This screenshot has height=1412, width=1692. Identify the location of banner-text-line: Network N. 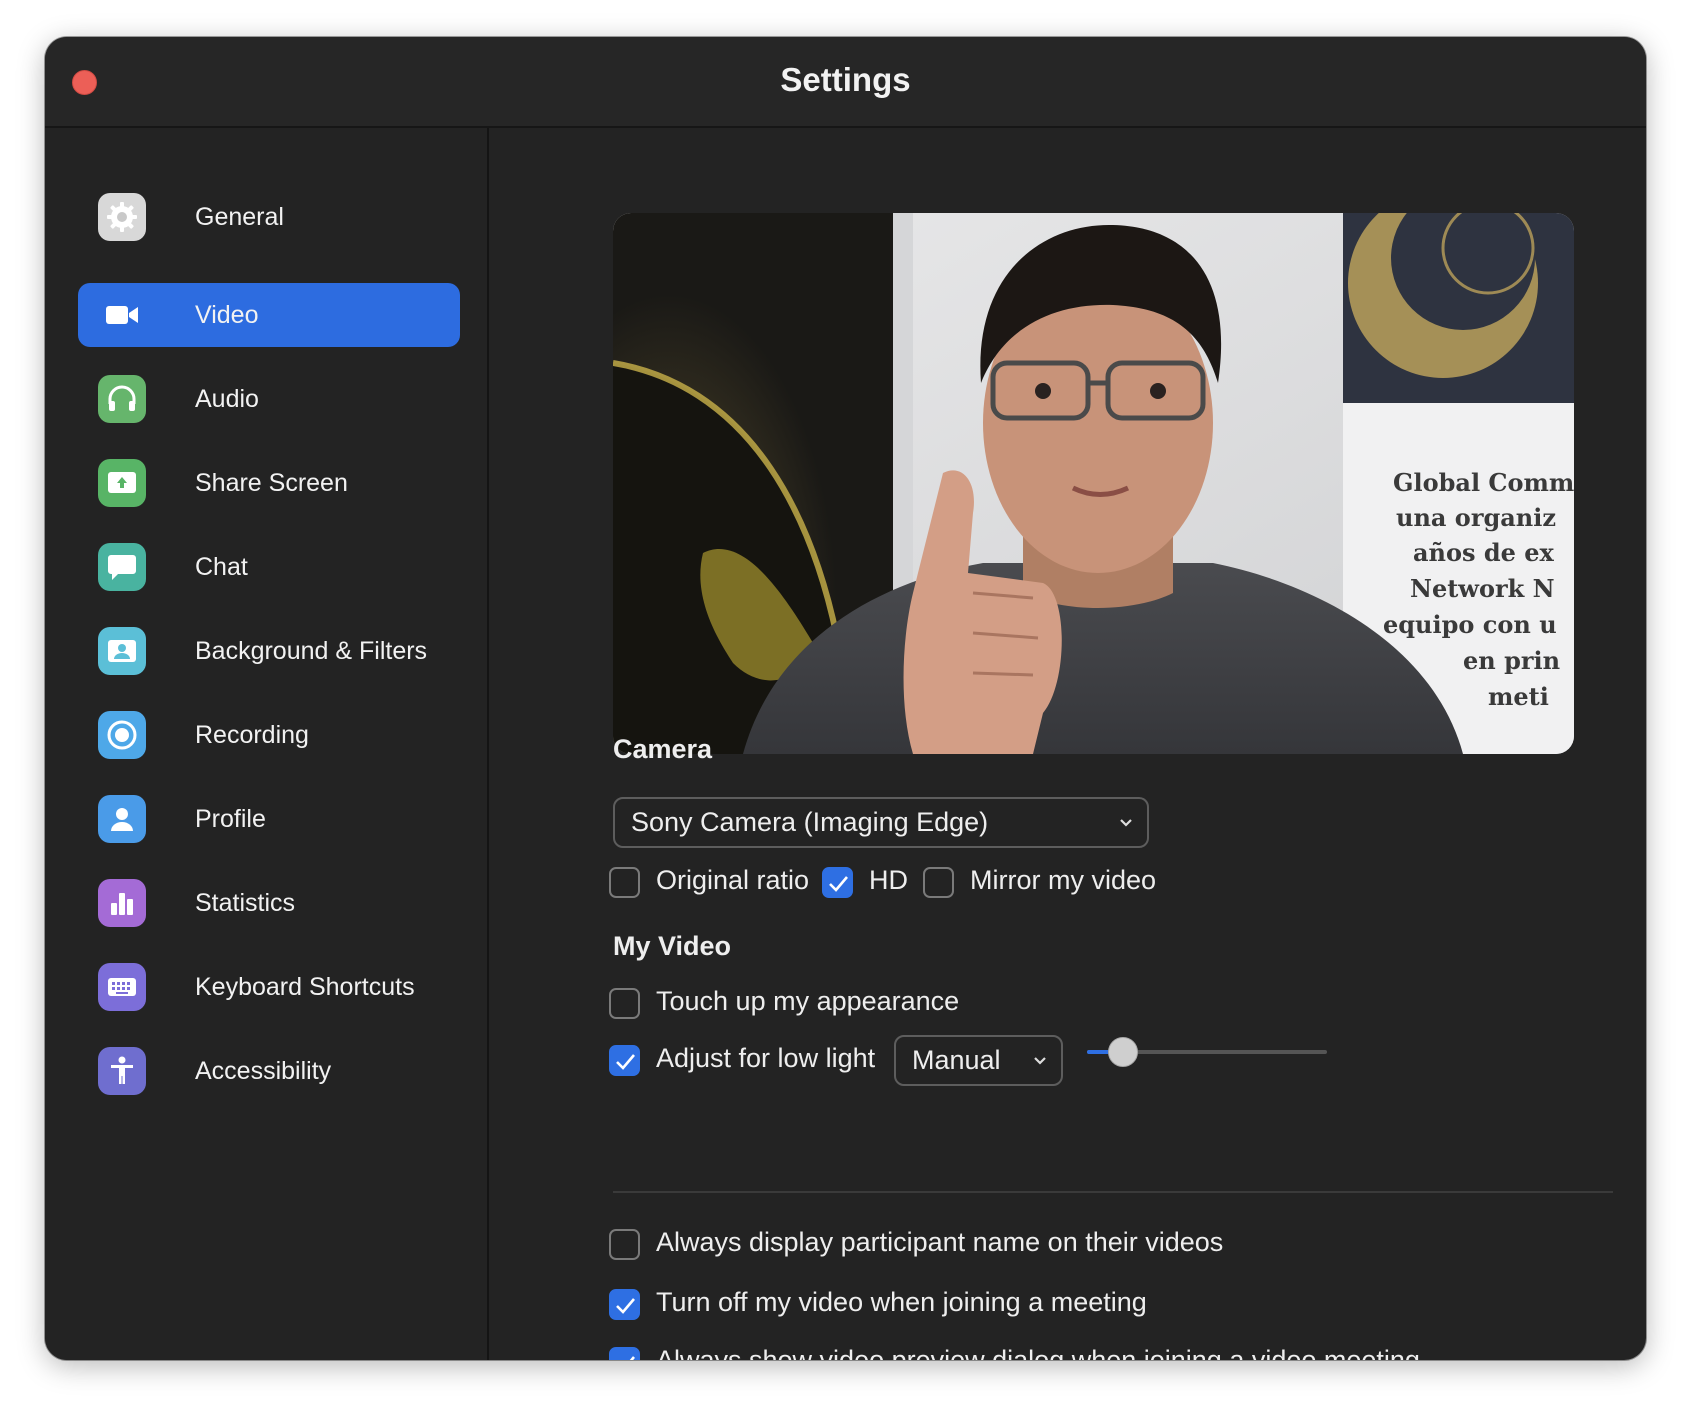
(1482, 588).